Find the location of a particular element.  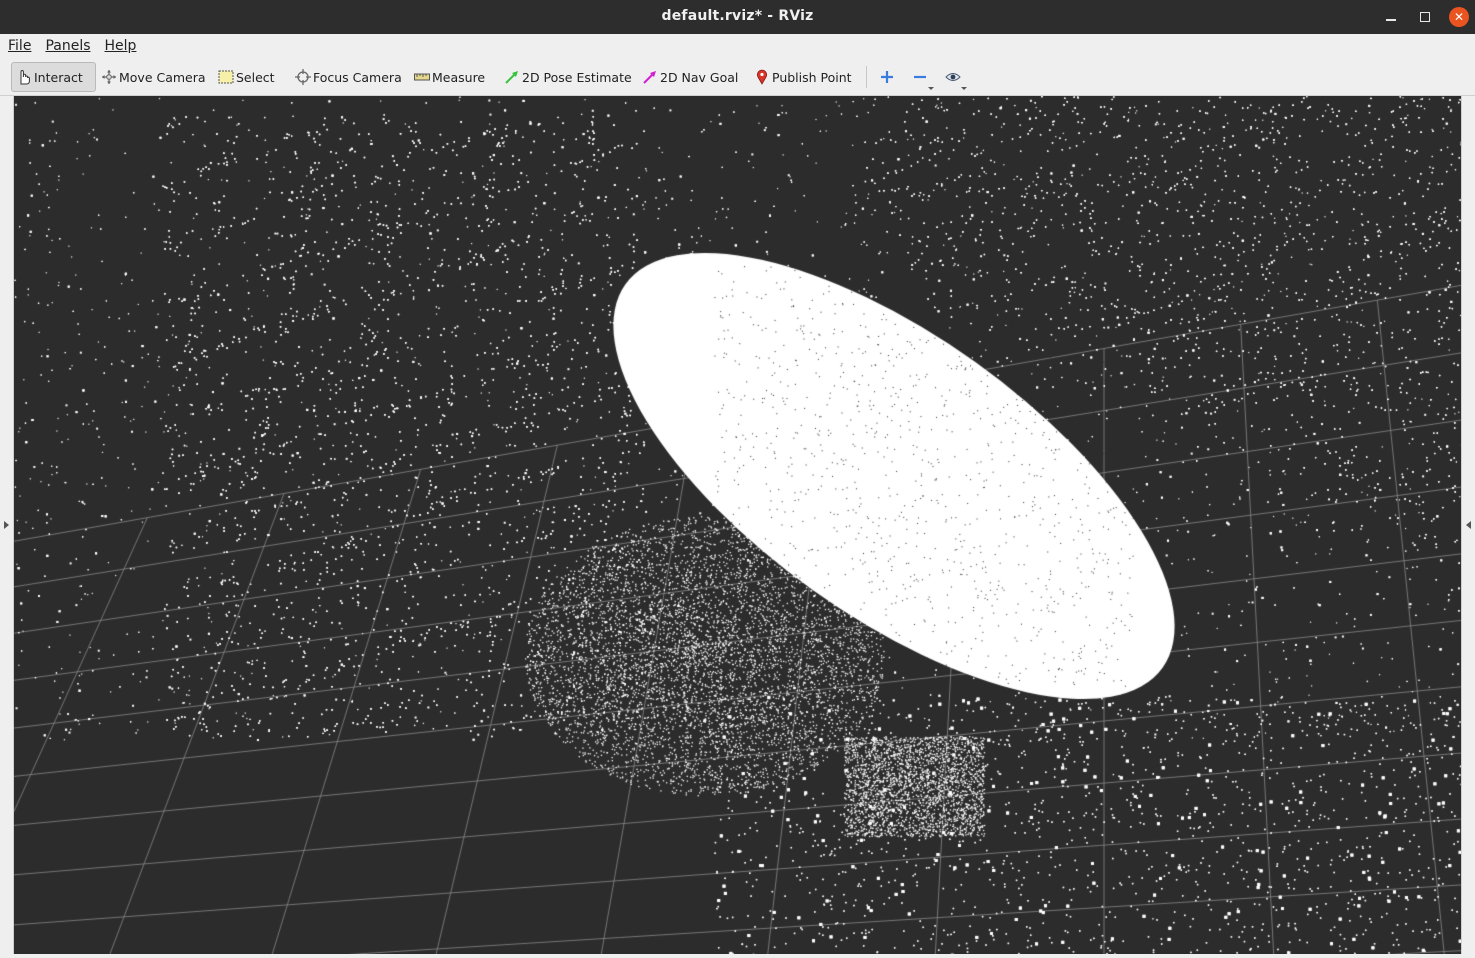

maximize-button is located at coordinates (1425, 17).